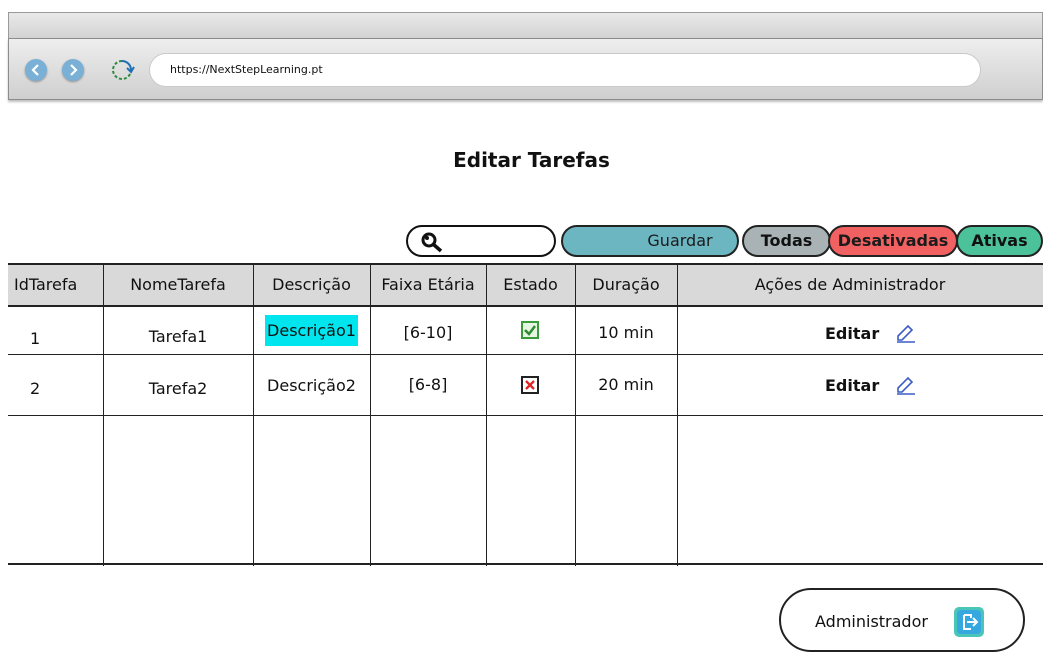 This screenshot has height=652, width=1043. Describe the element at coordinates (525, 564) in the screenshot. I see `table-bottom-border` at that location.